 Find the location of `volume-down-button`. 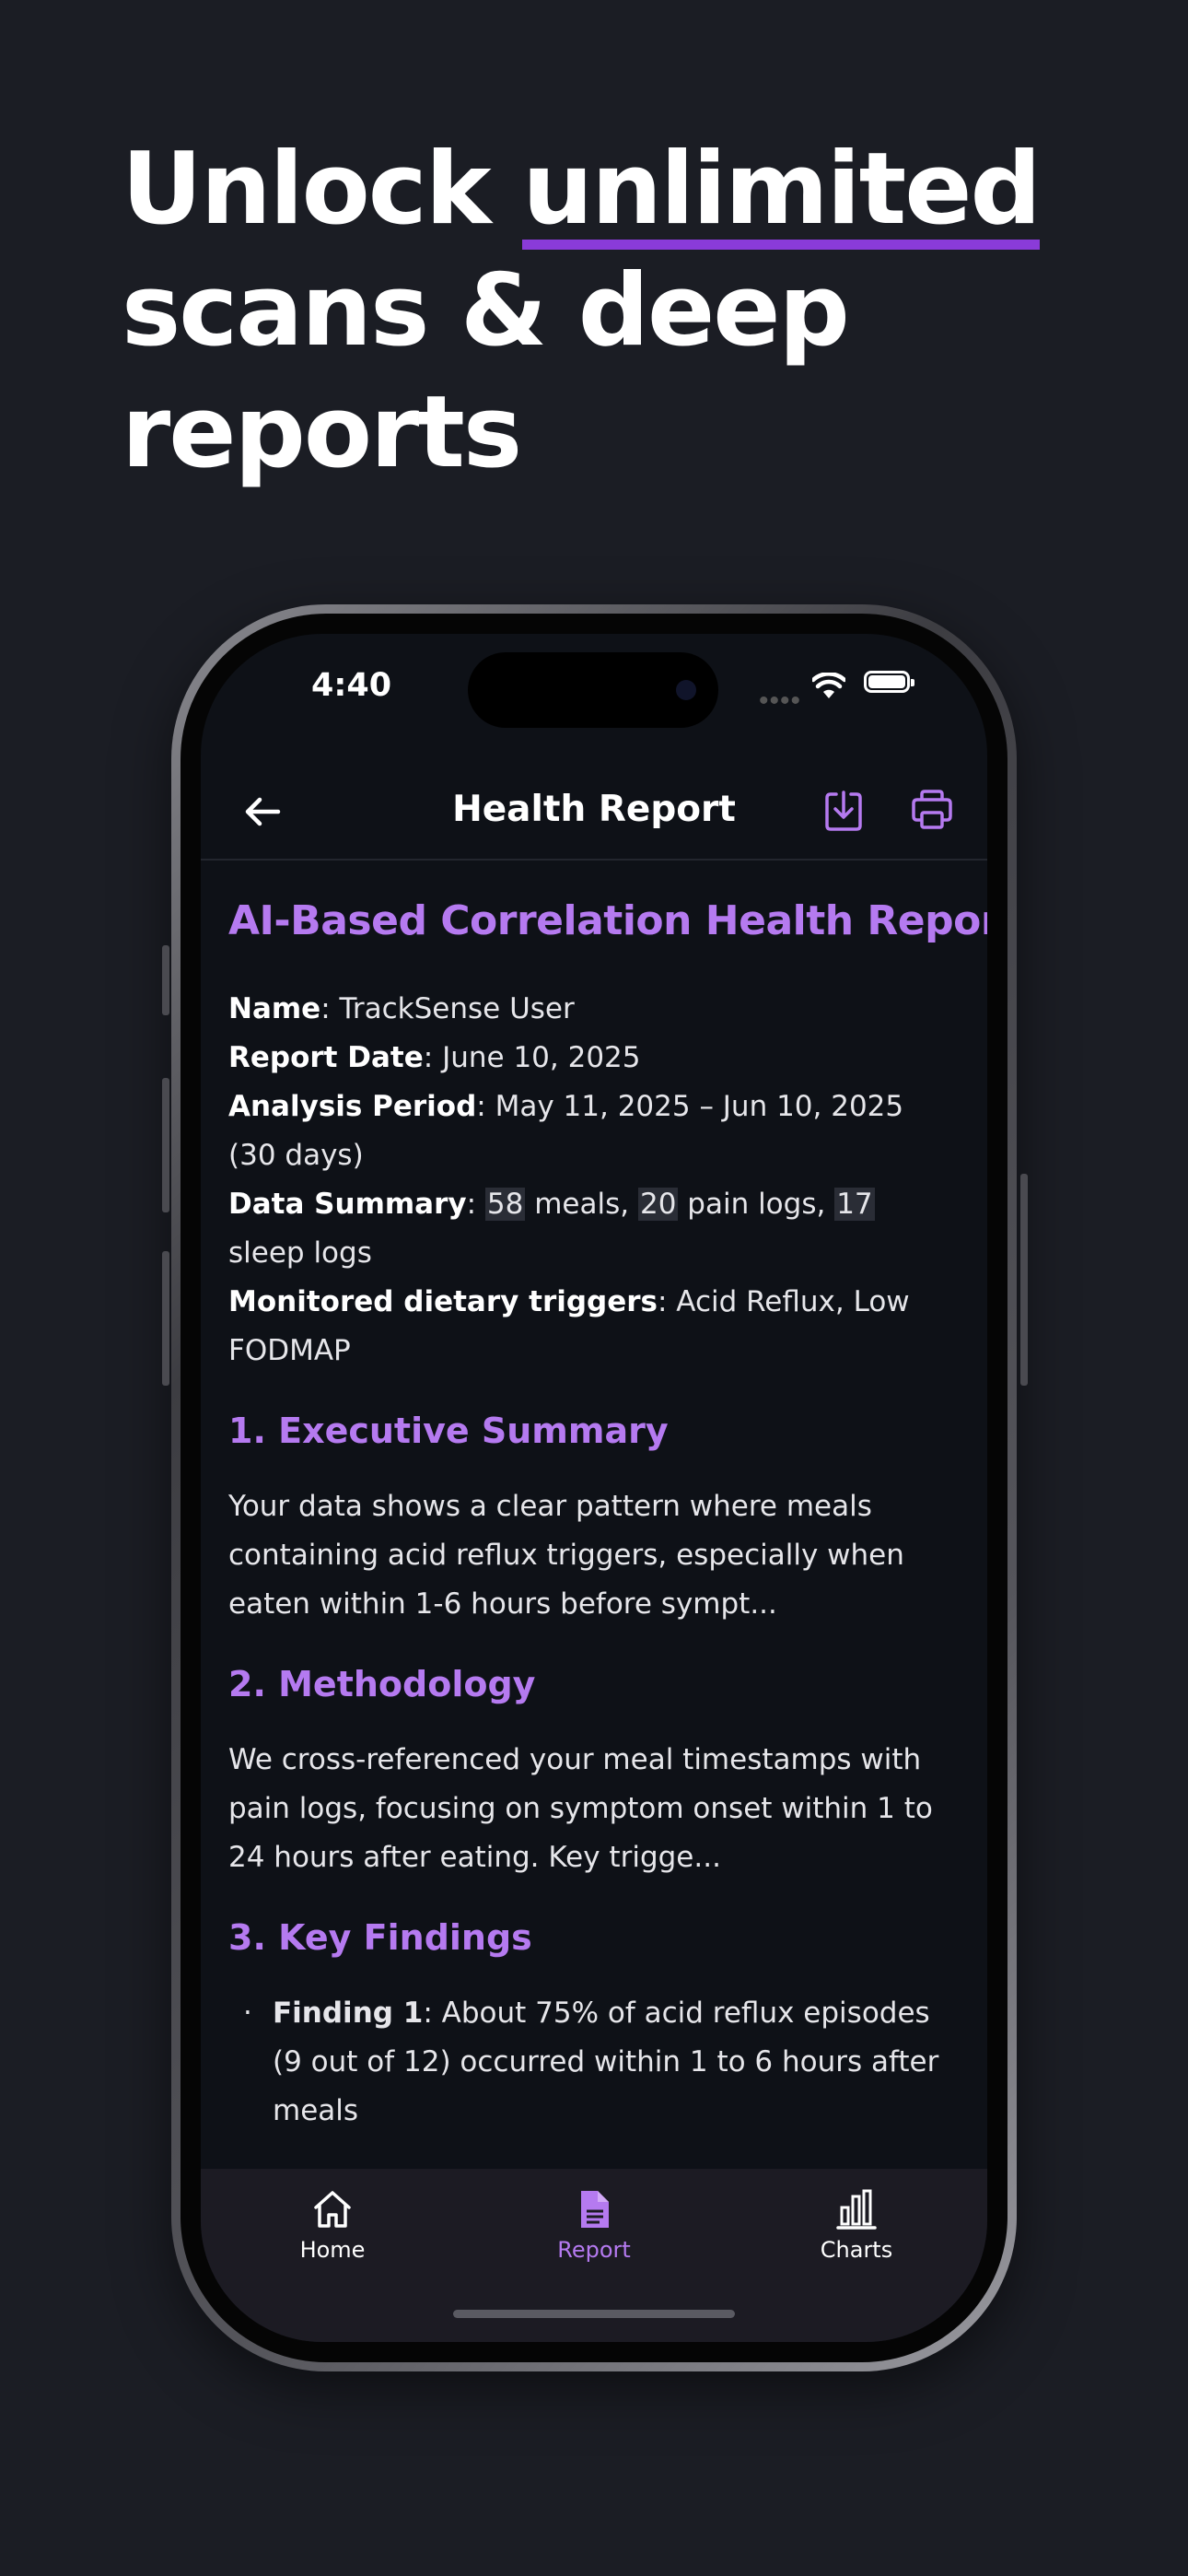

volume-down-button is located at coordinates (165, 1318).